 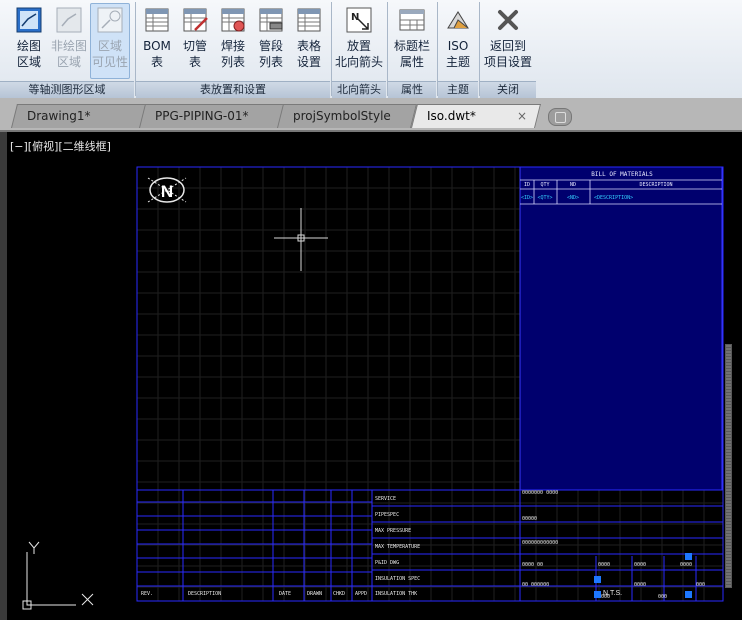 I want to click on new-tab-button, so click(x=560, y=117).